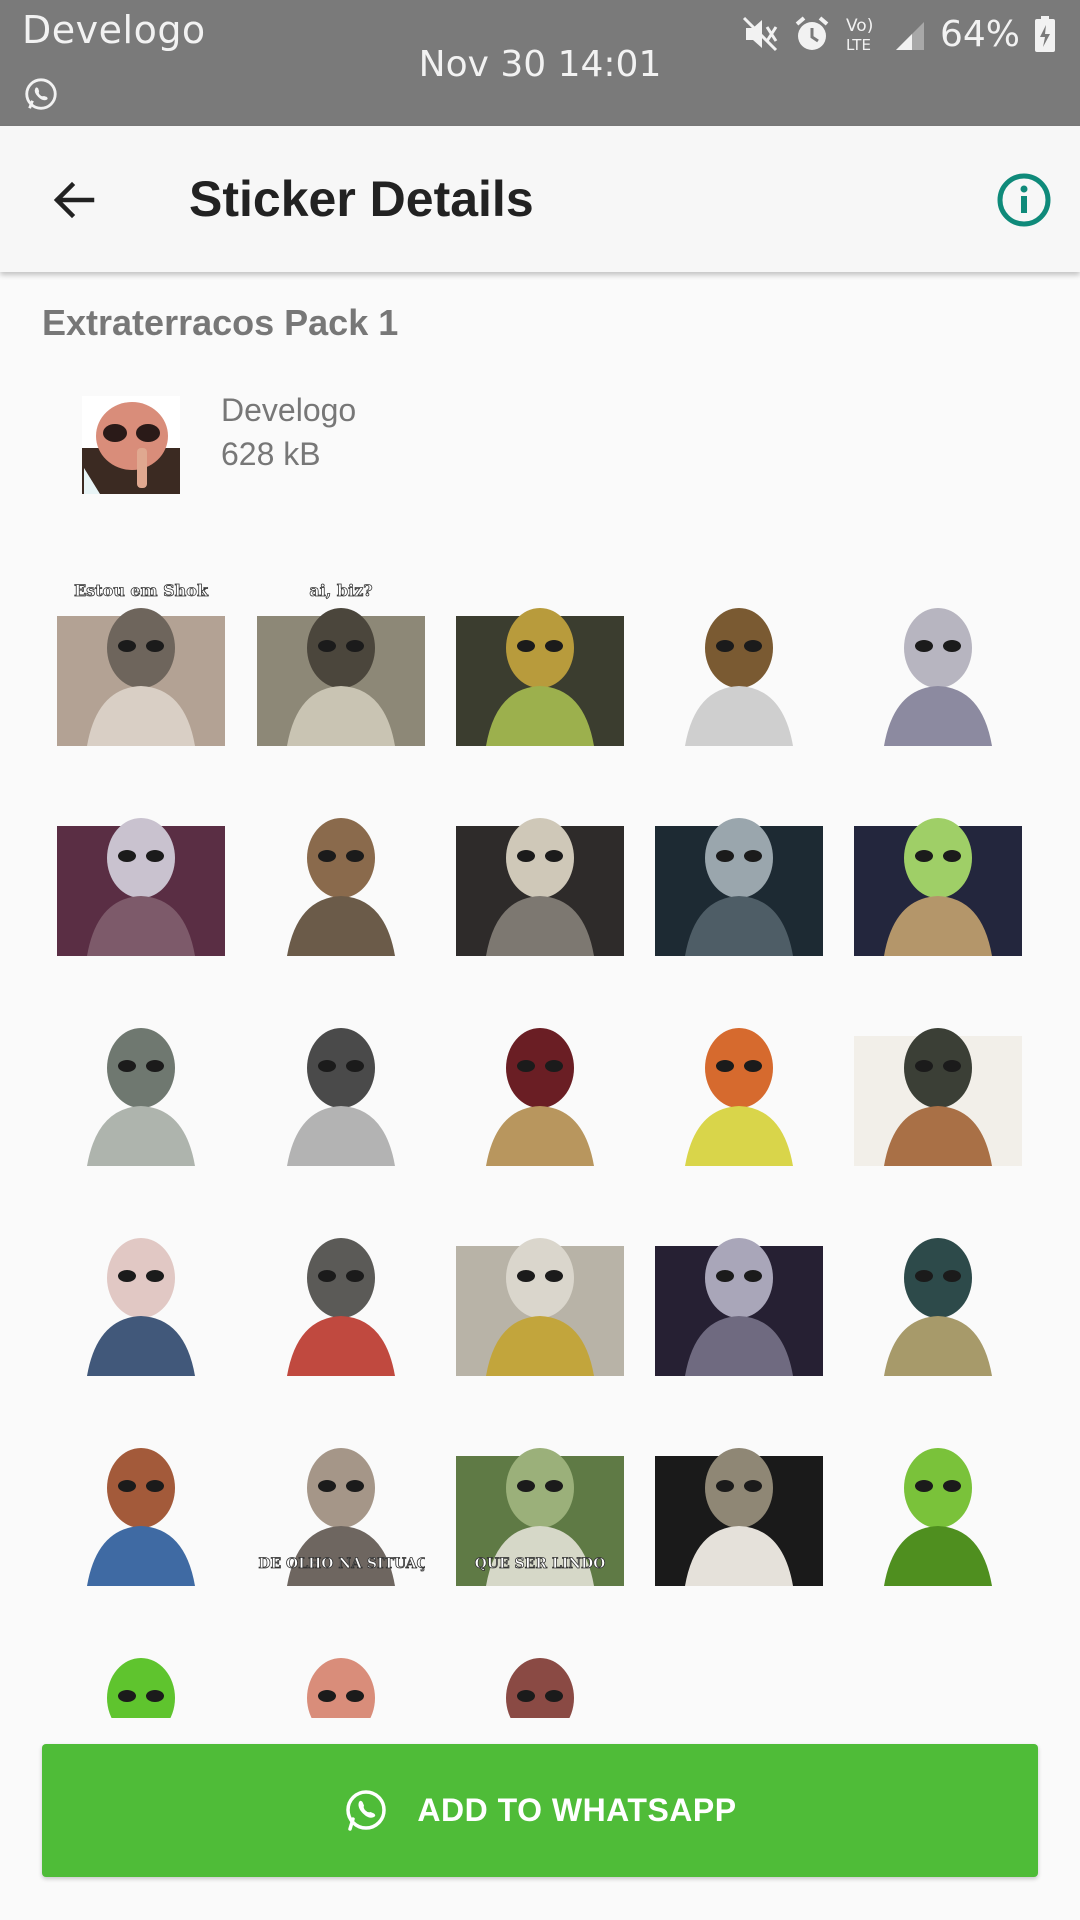 The width and height of the screenshot is (1080, 1920). Describe the element at coordinates (979, 34) in the screenshot. I see `battery-percent: 64%` at that location.